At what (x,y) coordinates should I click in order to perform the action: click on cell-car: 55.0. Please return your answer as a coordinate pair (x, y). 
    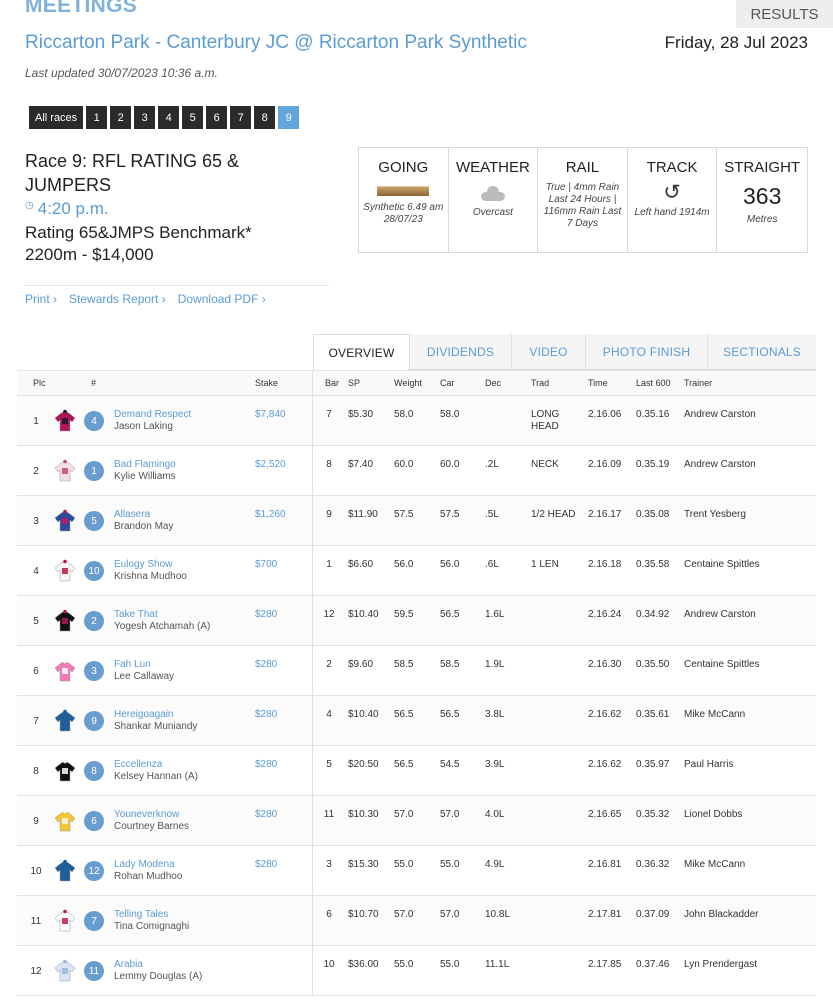
    Looking at the image, I should click on (450, 864).